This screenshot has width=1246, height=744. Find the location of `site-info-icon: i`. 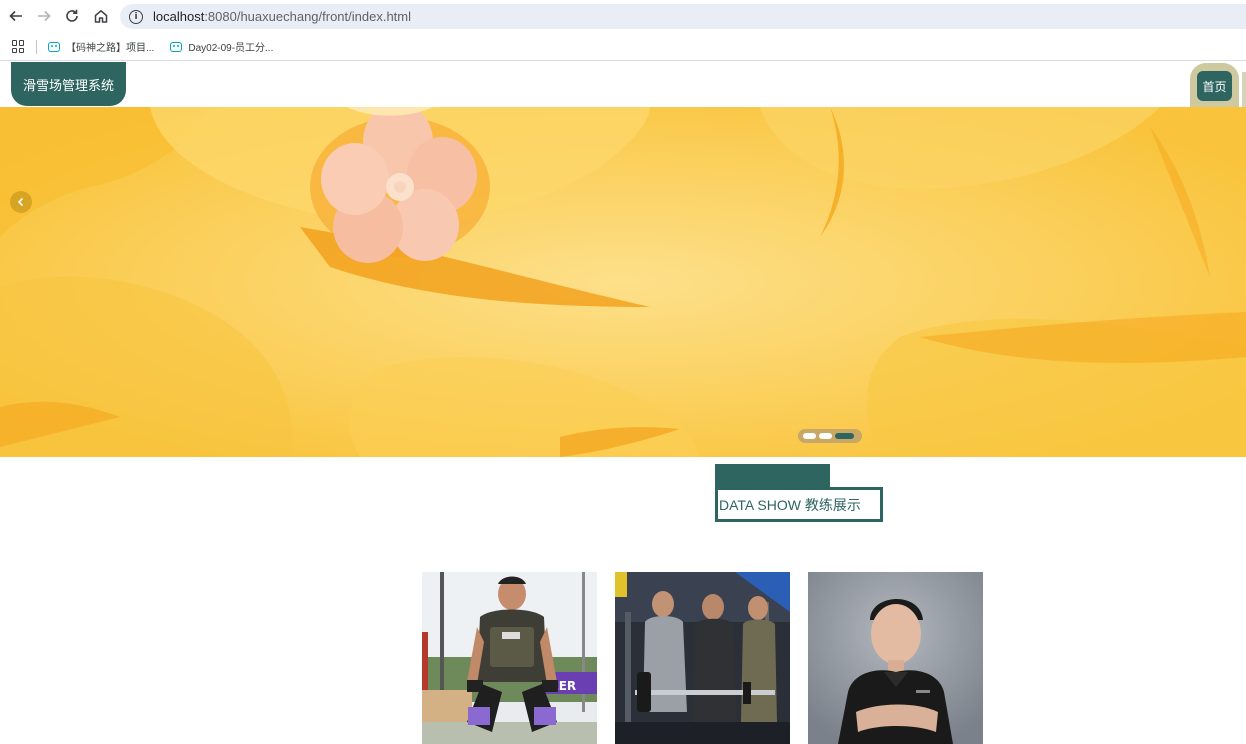

site-info-icon: i is located at coordinates (136, 16).